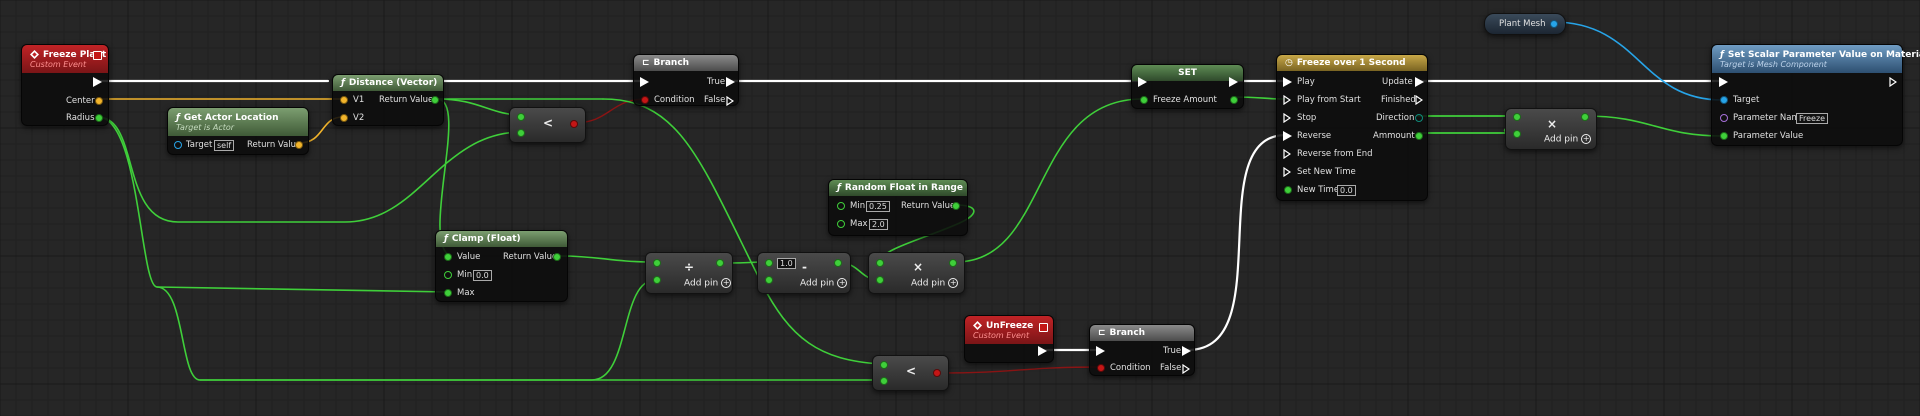 This screenshot has width=1920, height=416. What do you see at coordinates (1893, 82) in the screenshot?
I see `set-scalar-exec-out` at bounding box center [1893, 82].